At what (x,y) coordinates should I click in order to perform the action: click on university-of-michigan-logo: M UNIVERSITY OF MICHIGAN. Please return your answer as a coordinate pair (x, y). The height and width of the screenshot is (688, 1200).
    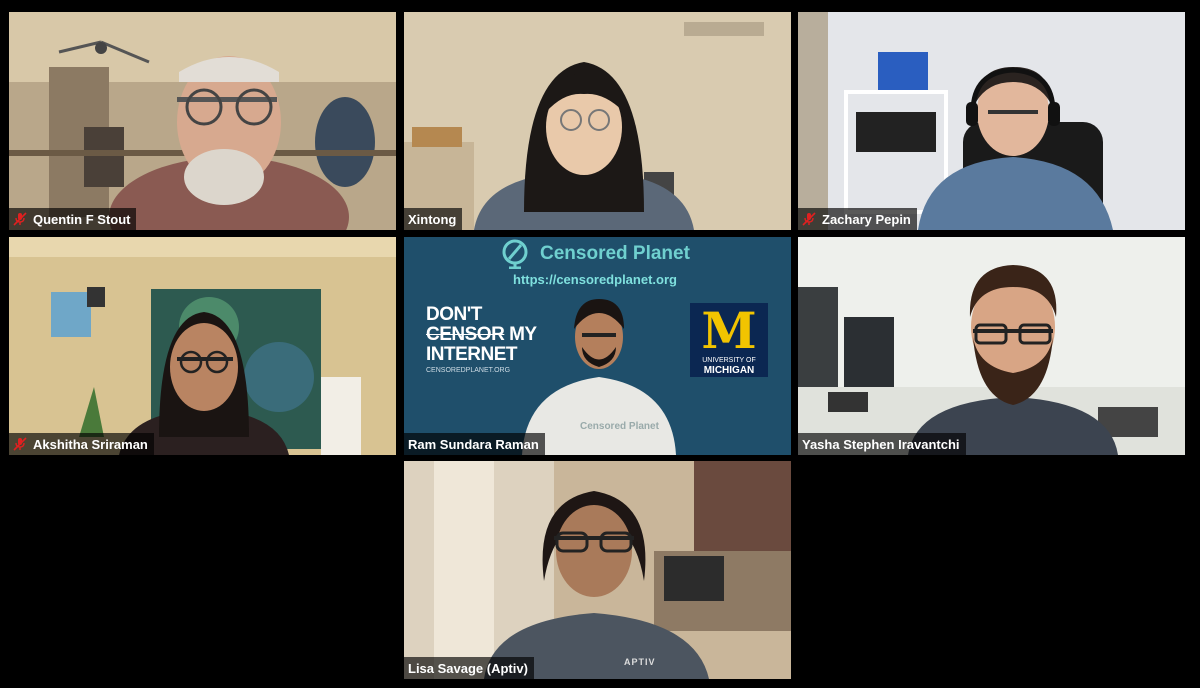
    Looking at the image, I should click on (729, 340).